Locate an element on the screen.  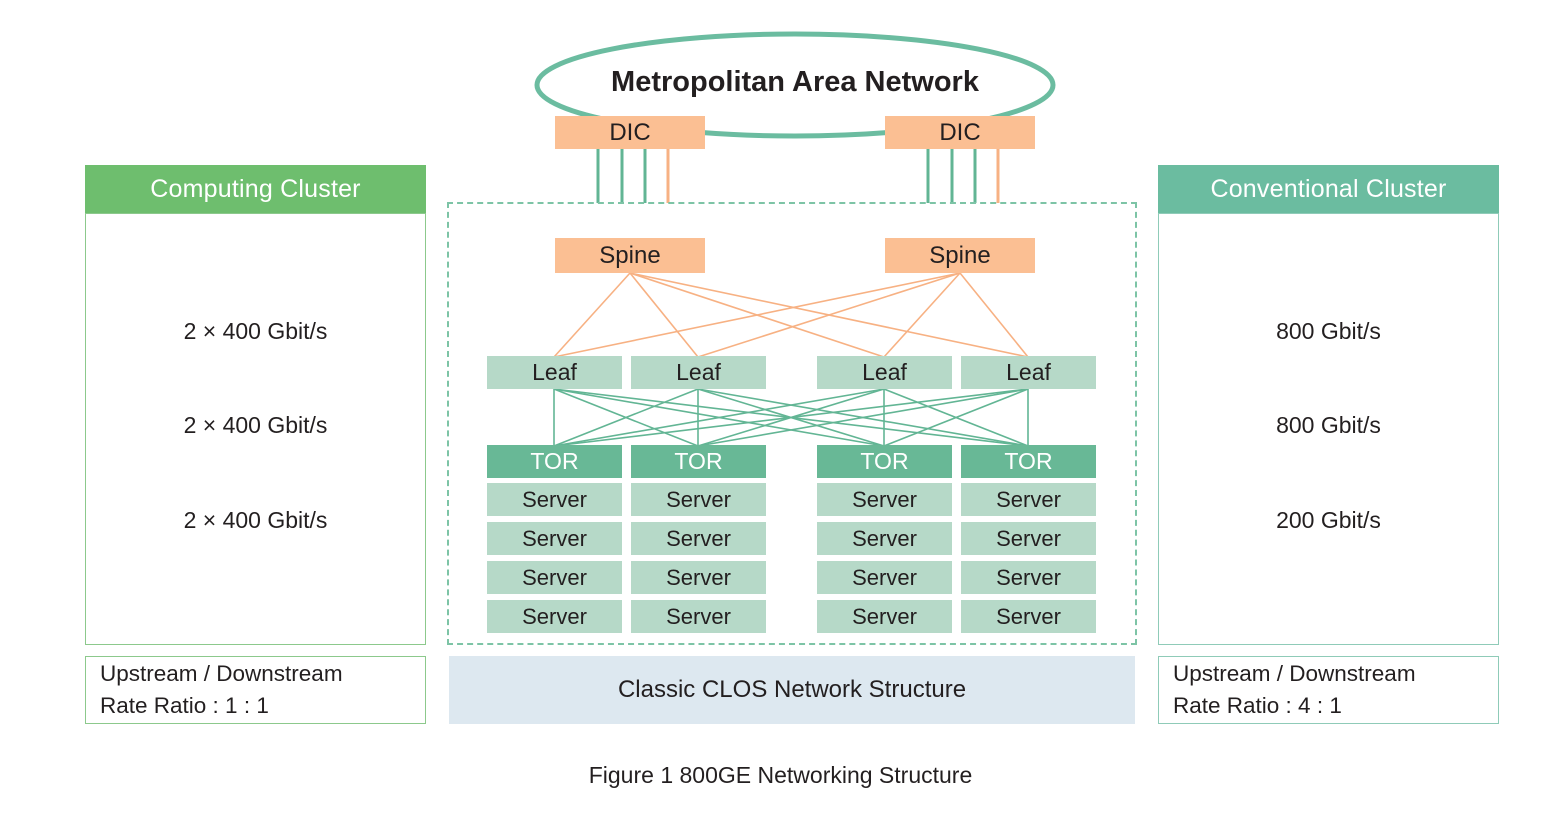
clos-structure-label: Classic CLOS Network Structure is located at coordinates (792, 689).